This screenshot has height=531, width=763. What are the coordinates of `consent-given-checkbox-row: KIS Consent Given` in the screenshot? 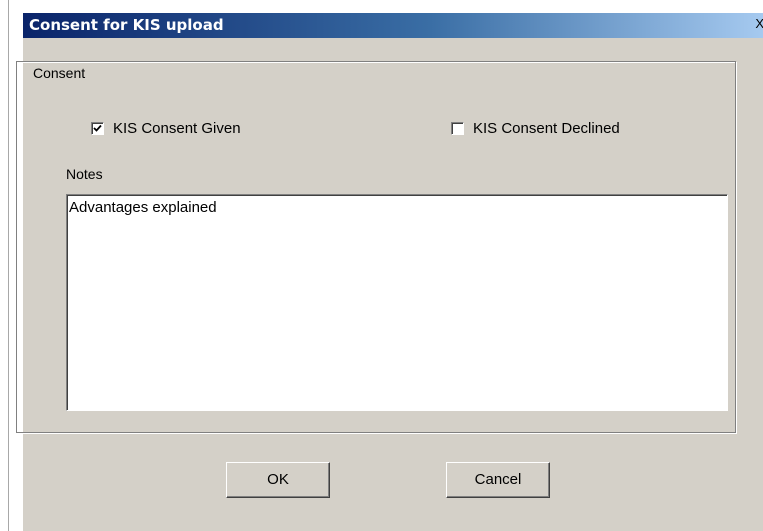 It's located at (166, 128).